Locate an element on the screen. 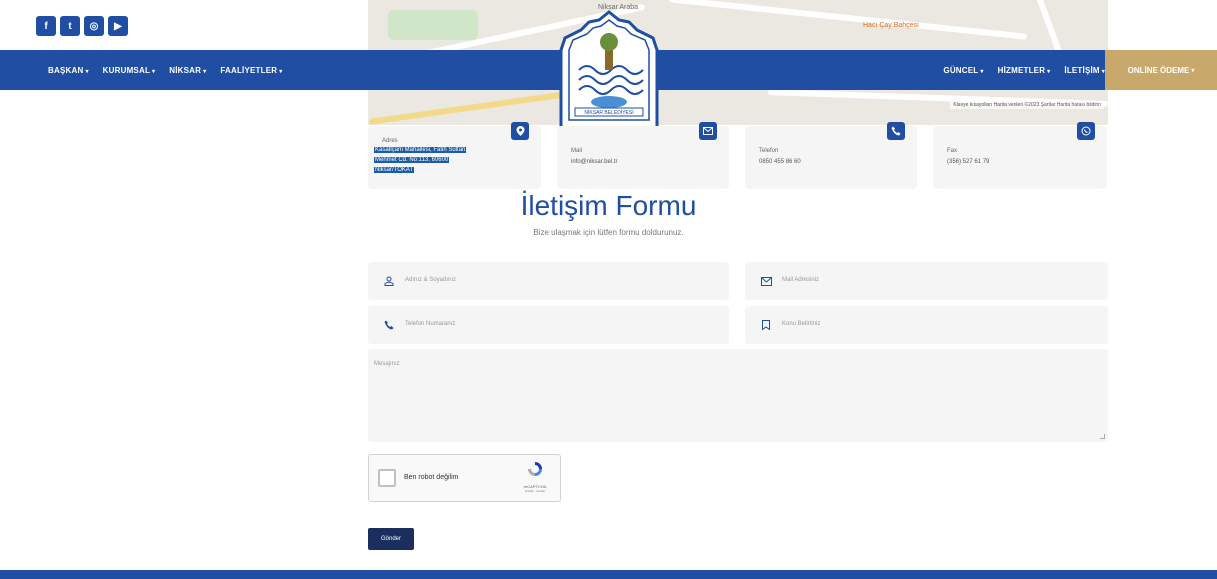 The height and width of the screenshot is (579, 1217). message-textarea: Mesajınız is located at coordinates (738, 395).